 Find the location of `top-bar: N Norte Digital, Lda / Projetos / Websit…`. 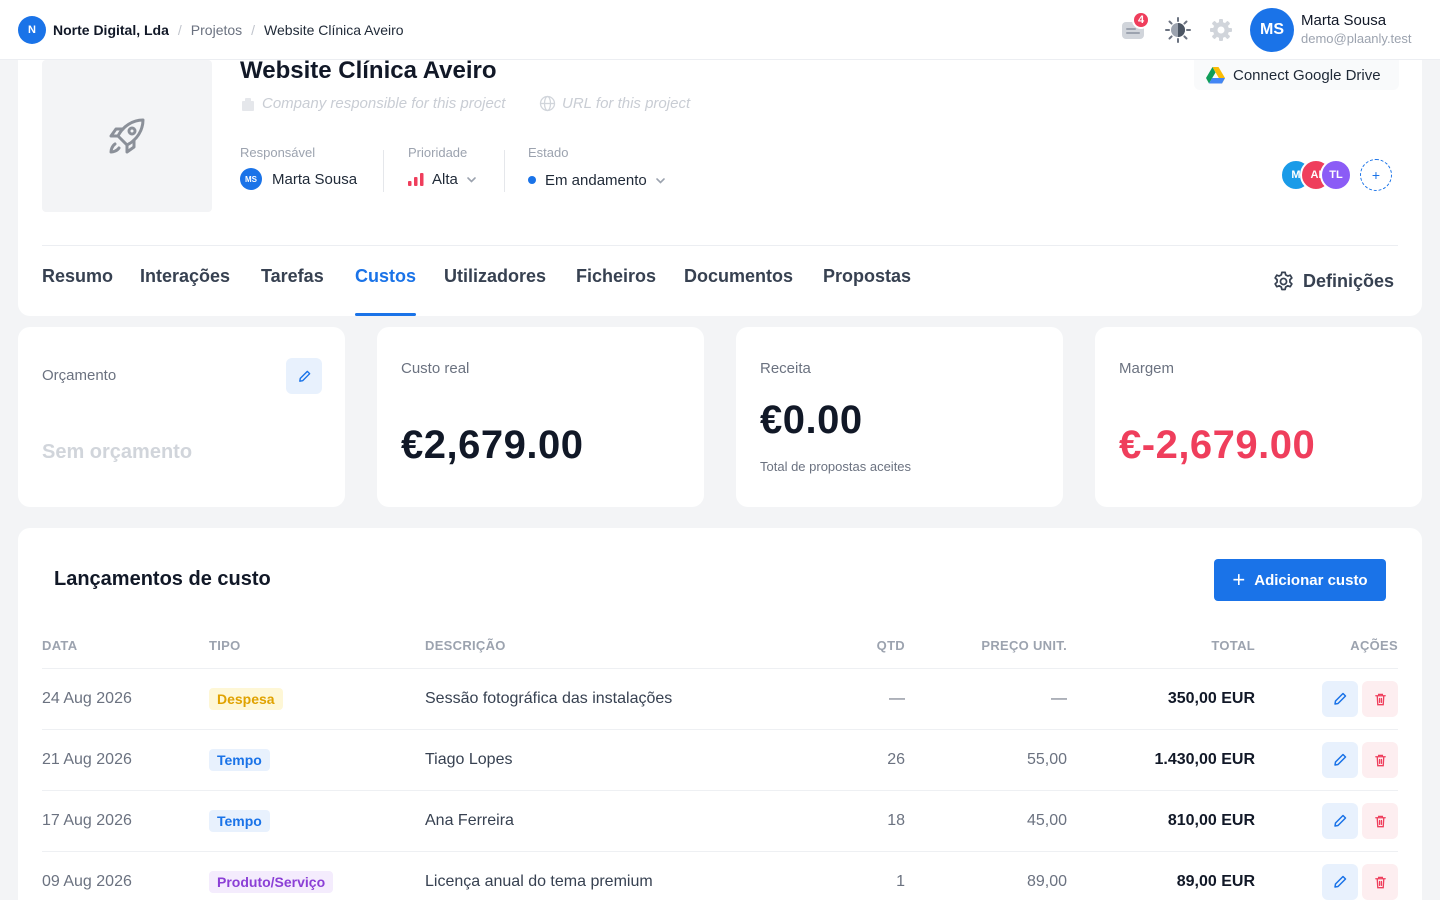

top-bar: N Norte Digital, Lda / Projetos / Websit… is located at coordinates (720, 30).